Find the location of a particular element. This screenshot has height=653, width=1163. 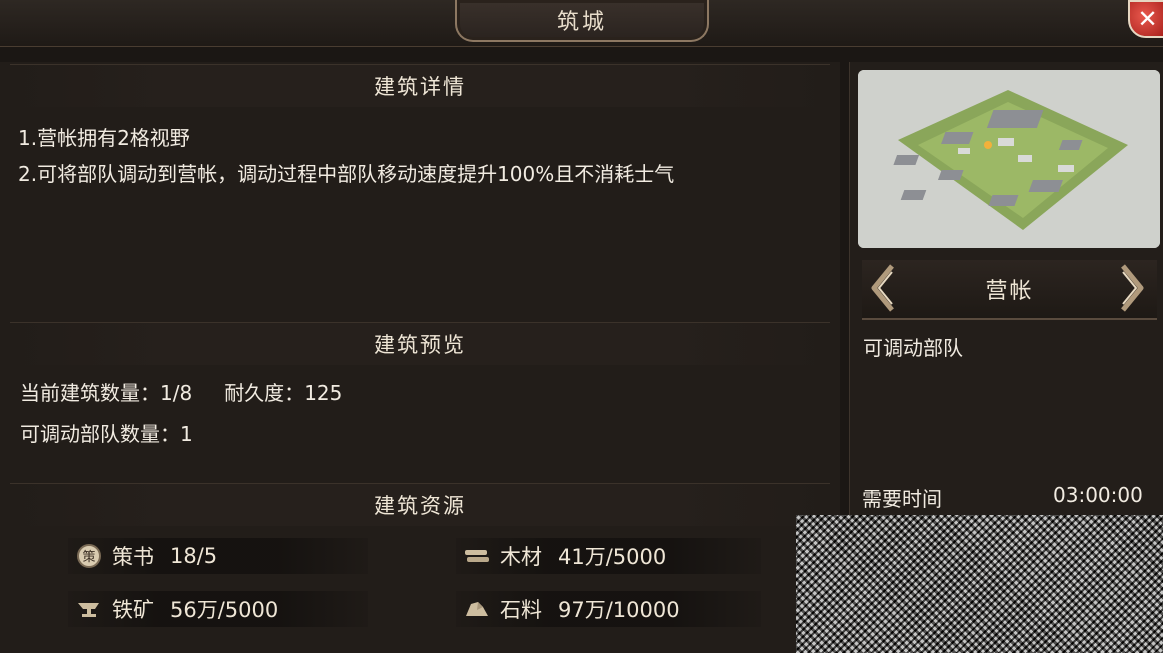

strategy-book-icon: 策 is located at coordinates (89, 556).